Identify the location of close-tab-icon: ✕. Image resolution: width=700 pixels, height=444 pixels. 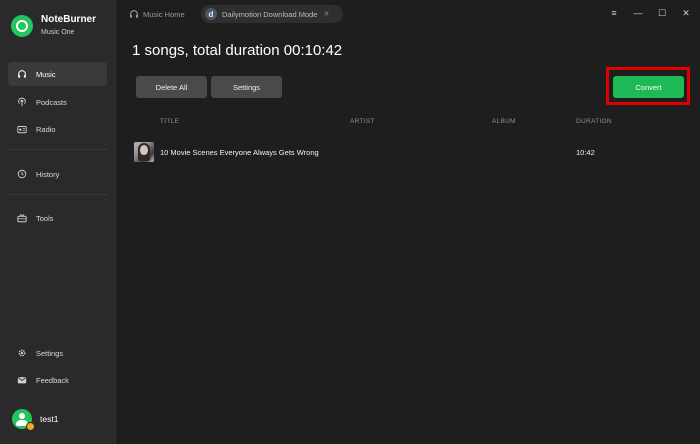
(326, 14).